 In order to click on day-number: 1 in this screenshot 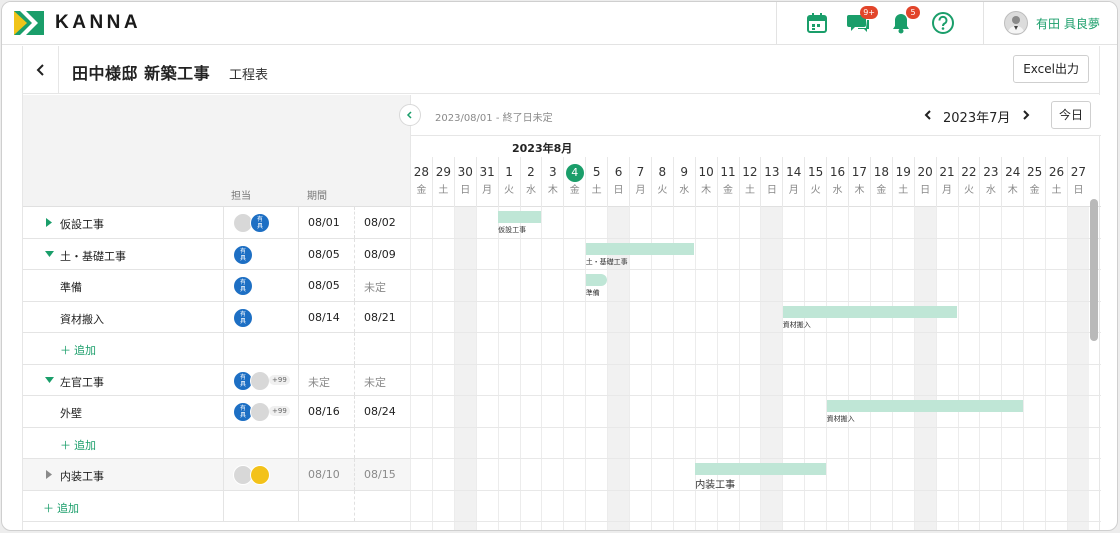, I will do `click(509, 172)`.